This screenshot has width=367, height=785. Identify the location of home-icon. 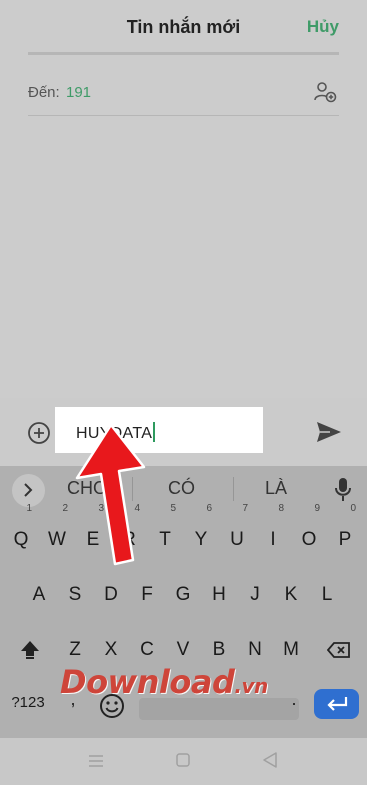
(183, 760).